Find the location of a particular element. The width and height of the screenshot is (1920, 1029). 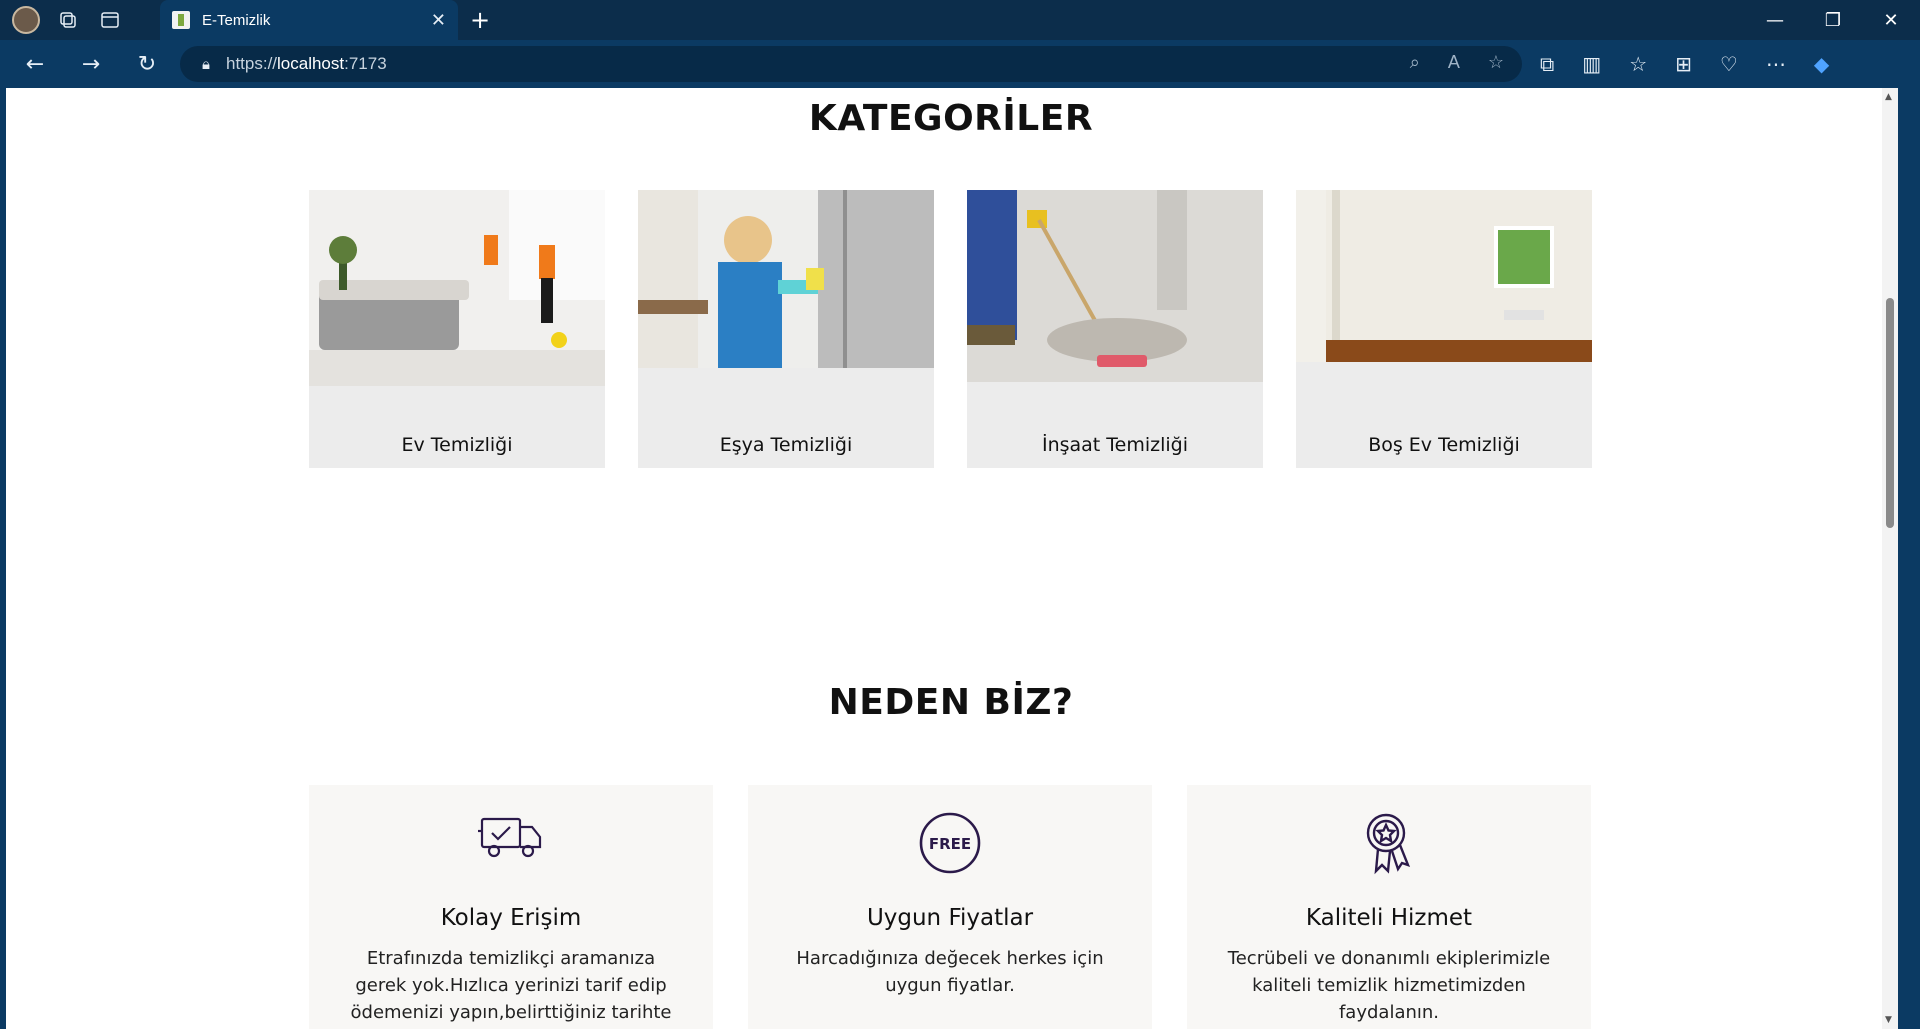

category-image-esya is located at coordinates (786, 288).